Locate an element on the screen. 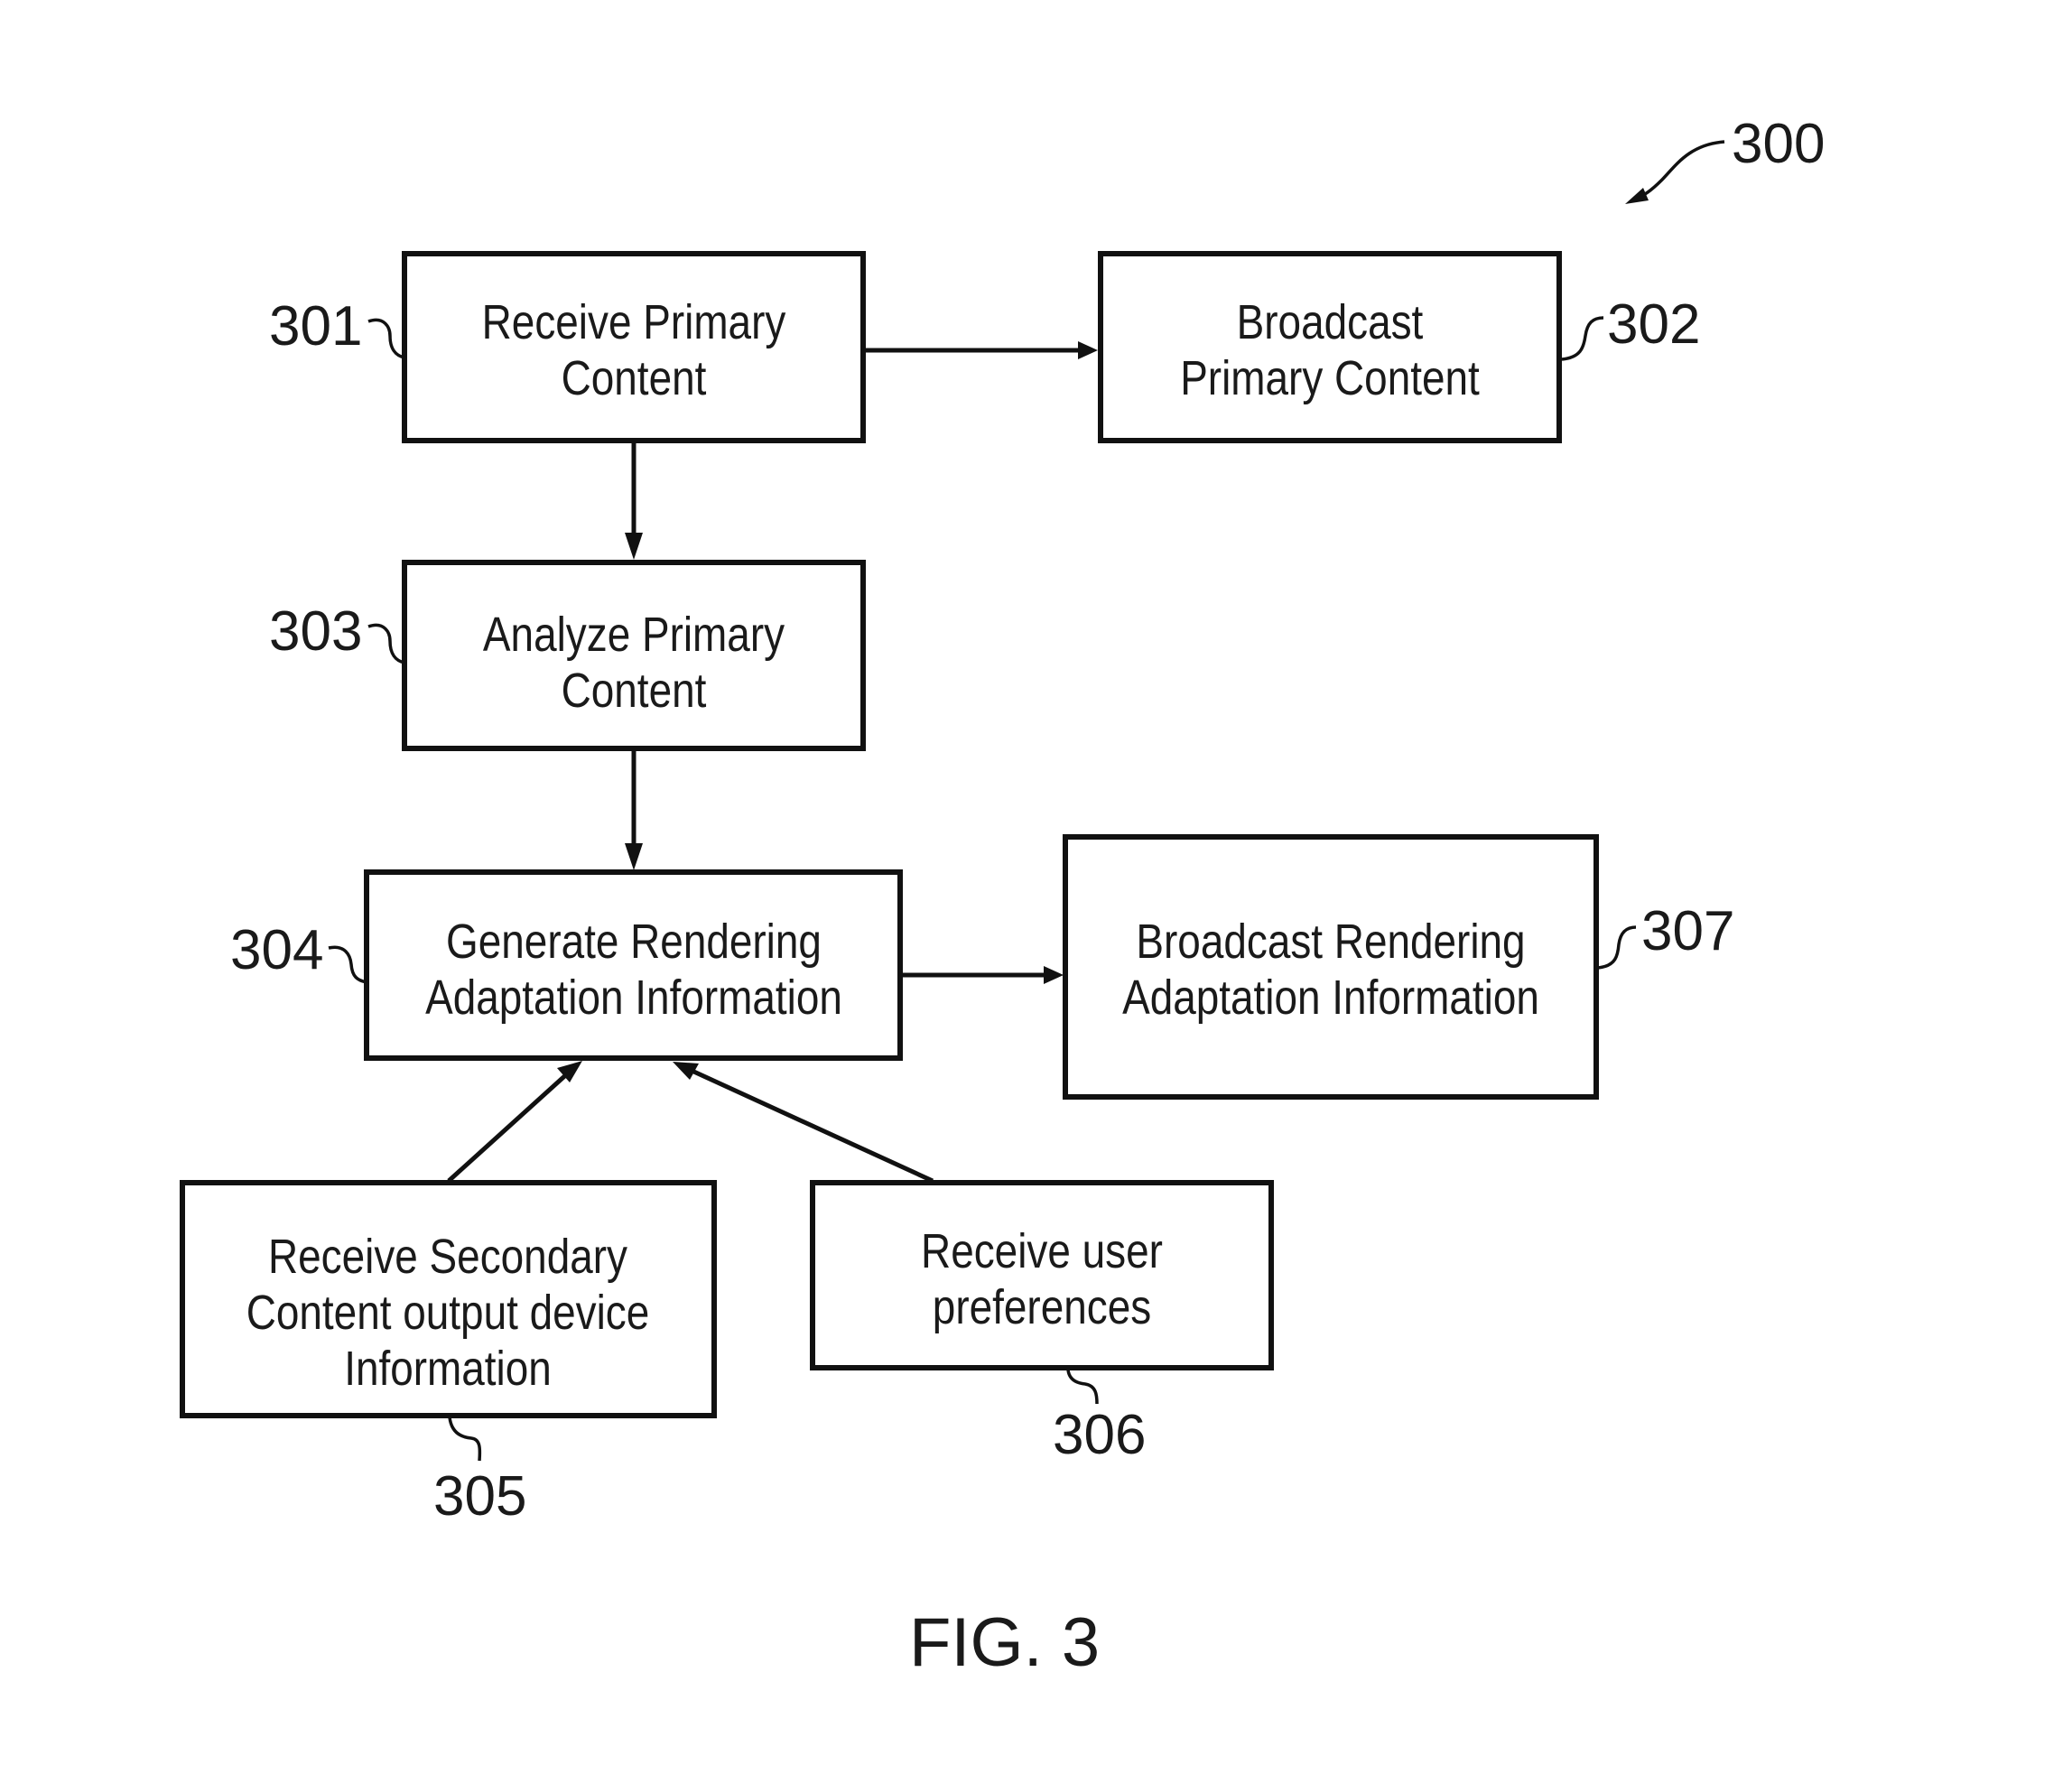  ref-303: 303 is located at coordinates (337, 632).